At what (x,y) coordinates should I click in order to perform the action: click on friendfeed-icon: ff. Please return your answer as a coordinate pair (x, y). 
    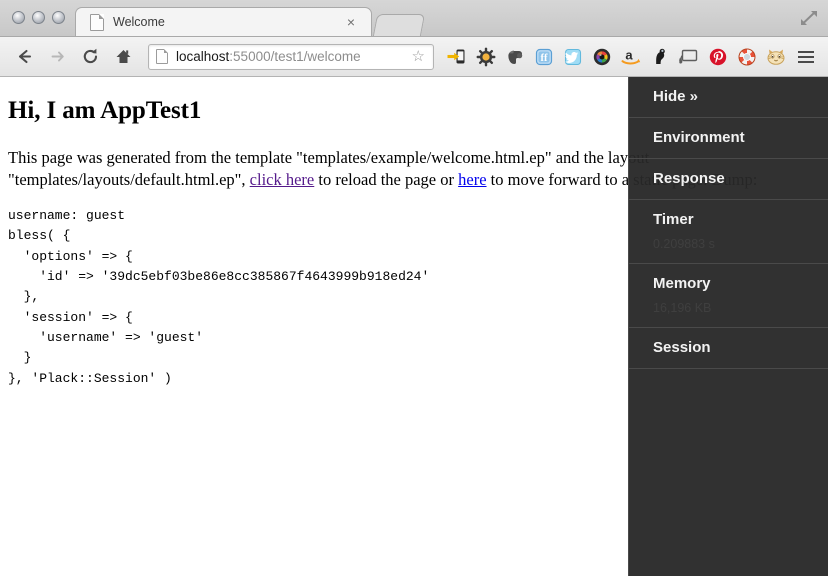
    Looking at the image, I should click on (543, 57).